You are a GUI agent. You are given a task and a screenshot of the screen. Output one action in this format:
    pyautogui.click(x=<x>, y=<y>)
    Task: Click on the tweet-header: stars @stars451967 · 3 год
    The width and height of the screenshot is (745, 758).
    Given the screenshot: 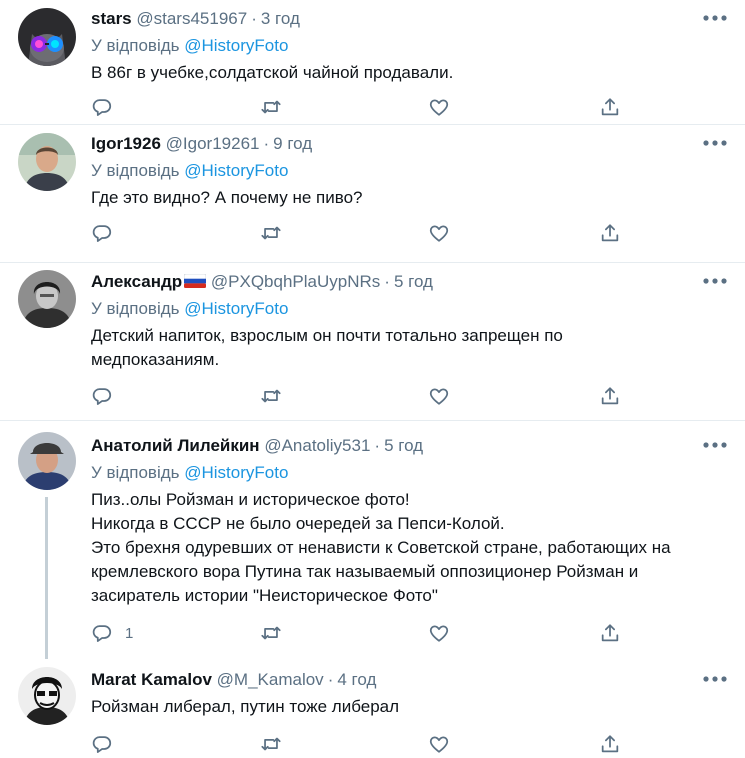 What is the action you would take?
    pyautogui.click(x=195, y=19)
    